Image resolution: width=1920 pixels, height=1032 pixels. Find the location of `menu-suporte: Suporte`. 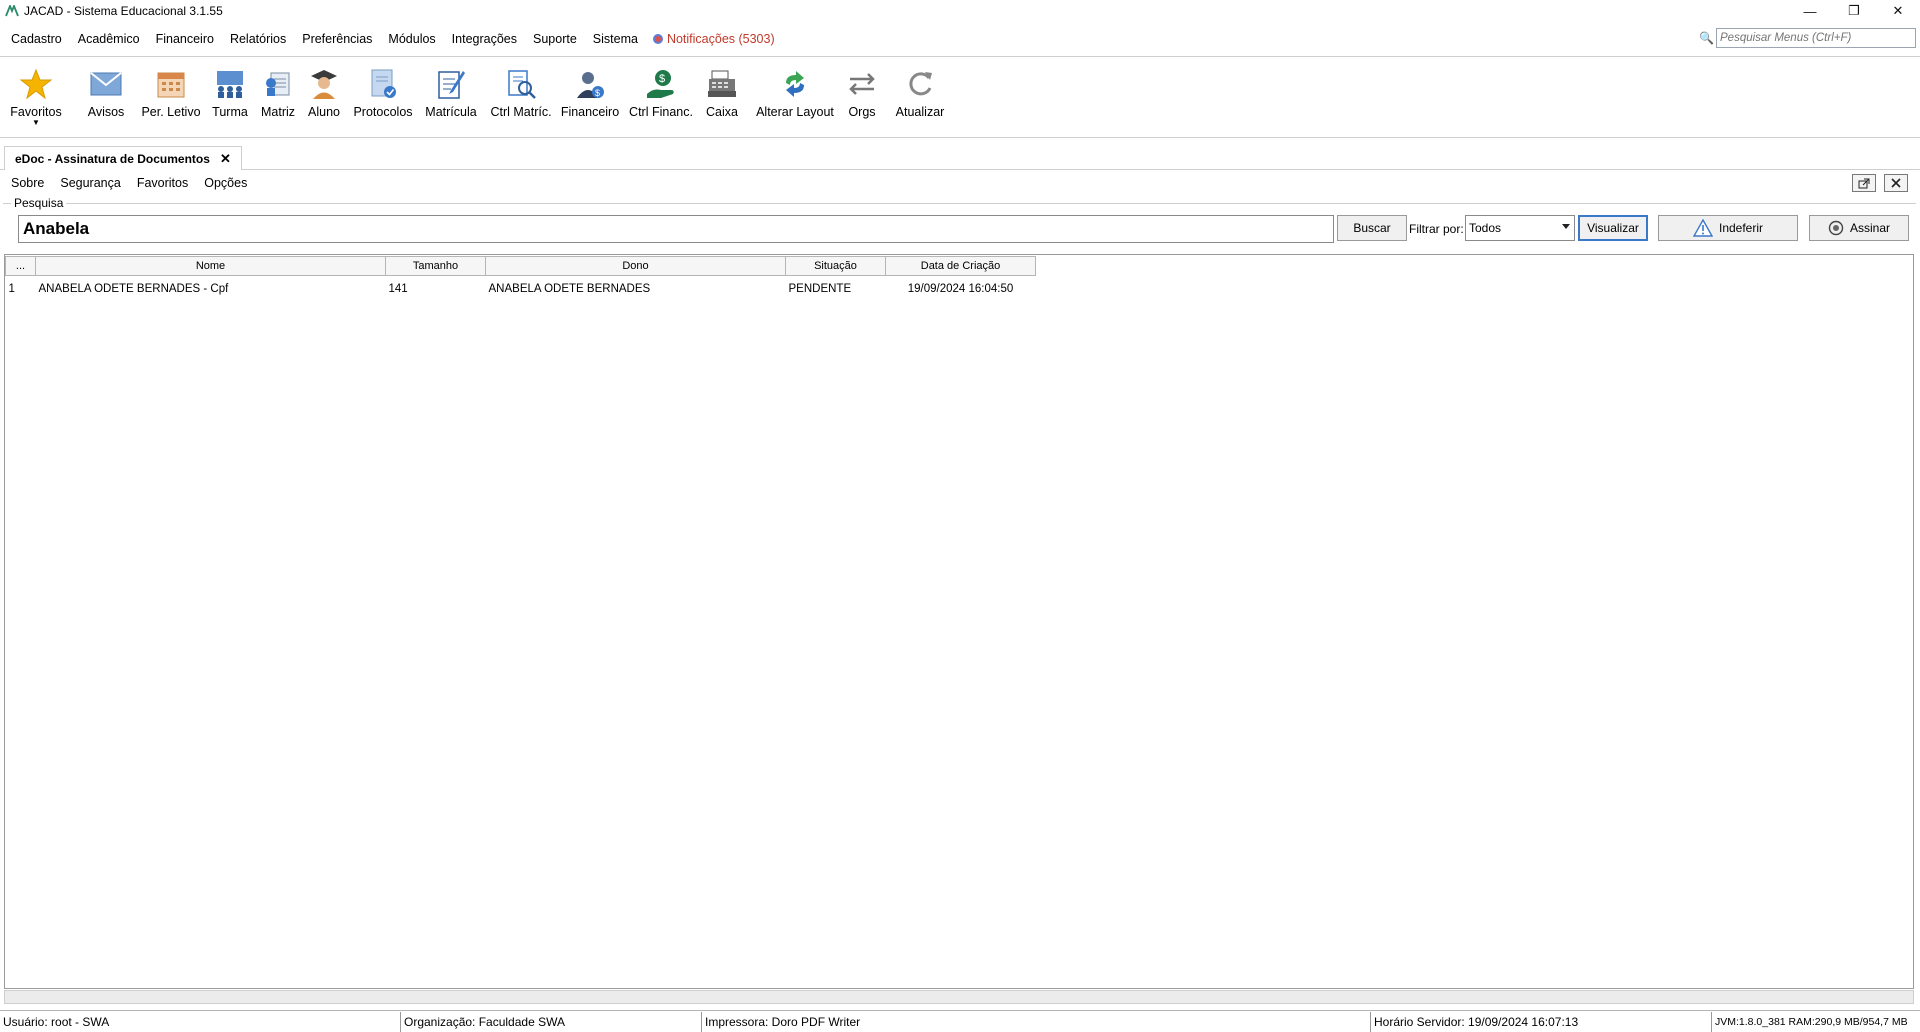

menu-suporte: Suporte is located at coordinates (555, 39).